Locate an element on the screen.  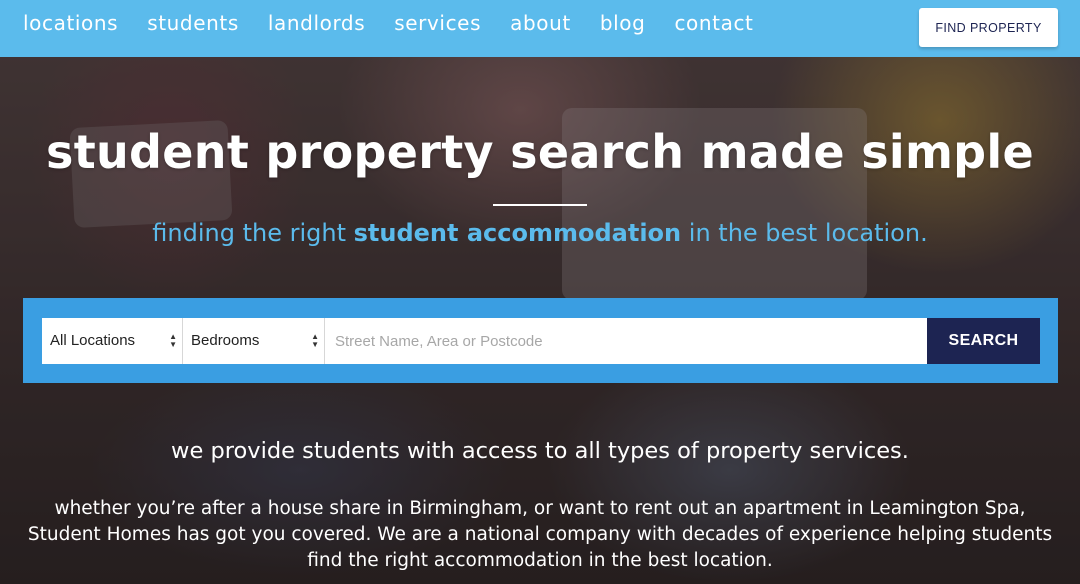
bedrooms-select: Bedrooms ▲ ▼ is located at coordinates (254, 341).